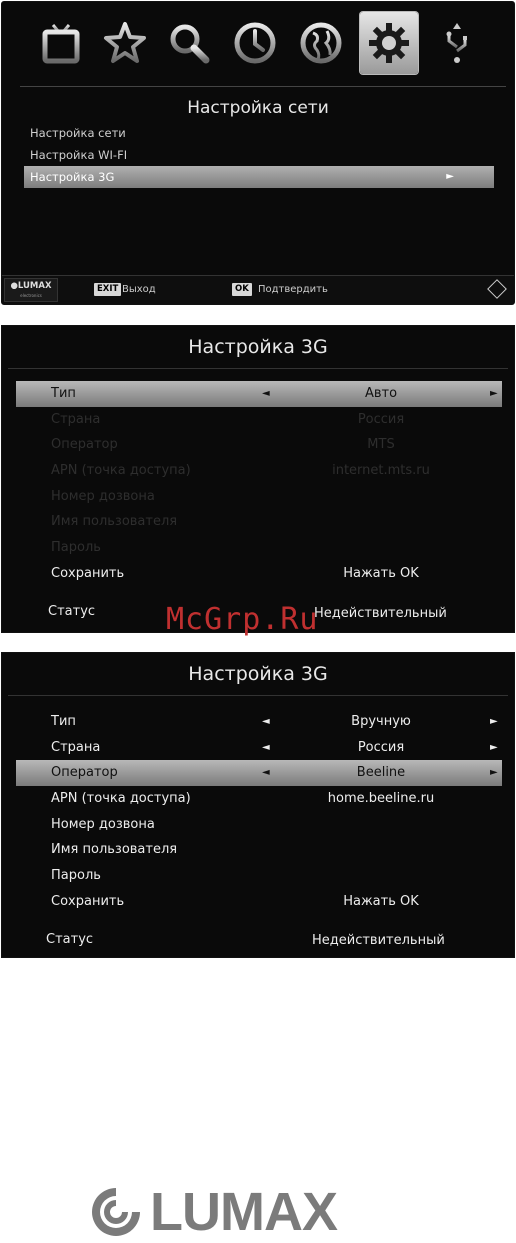 The height and width of the screenshot is (1243, 516). What do you see at coordinates (497, 289) in the screenshot?
I see `navigation-diamond-icon` at bounding box center [497, 289].